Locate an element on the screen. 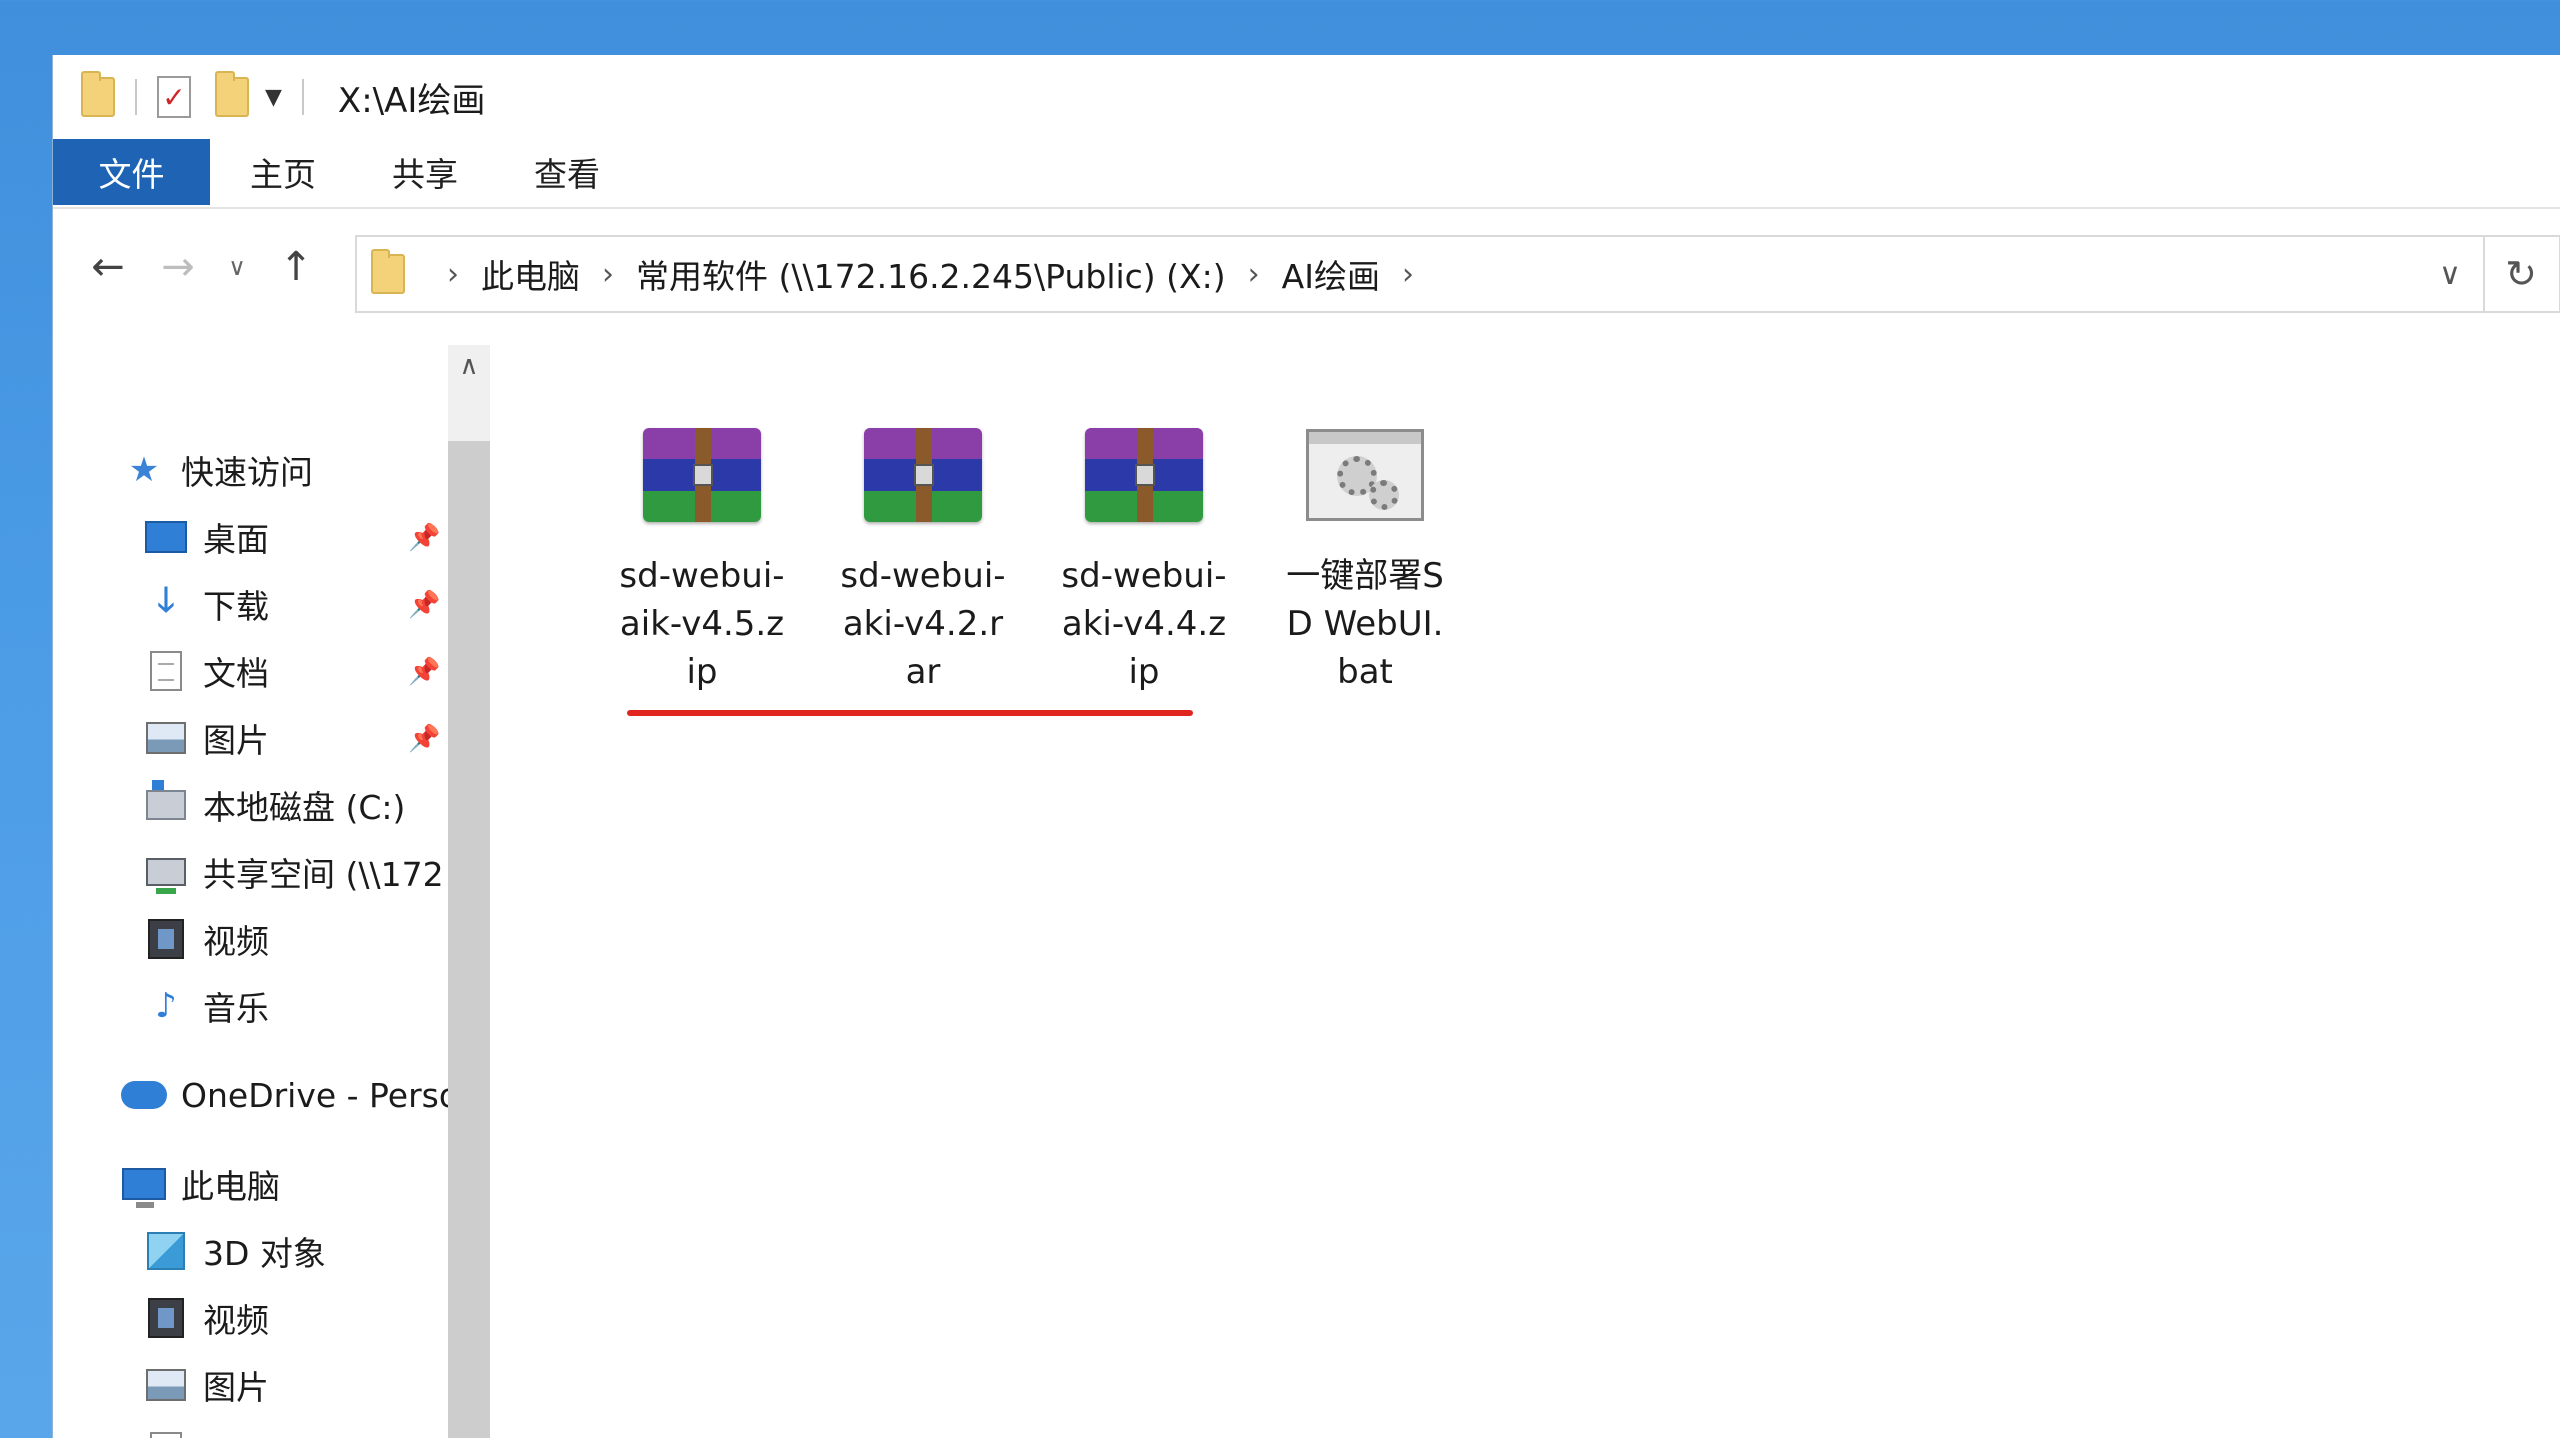 The width and height of the screenshot is (2560, 1438). sidebar-item-label: 音乐 is located at coordinates (236, 1008).